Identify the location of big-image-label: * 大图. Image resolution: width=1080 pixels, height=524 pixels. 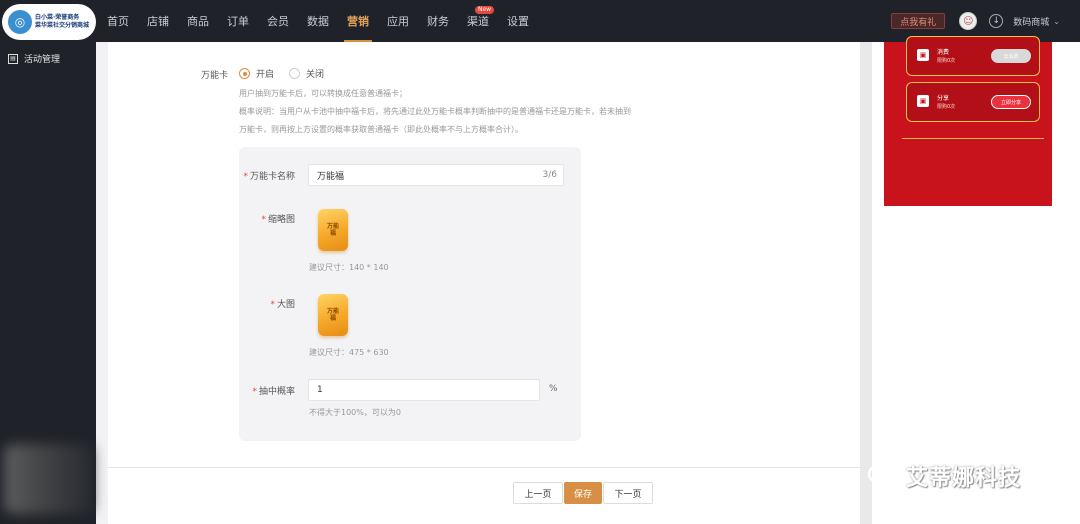
(282, 305).